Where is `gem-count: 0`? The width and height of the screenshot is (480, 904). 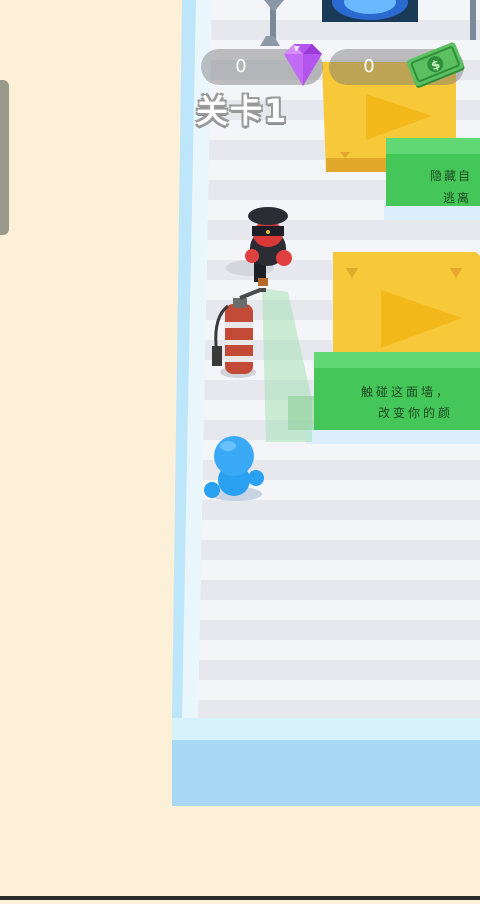
gem-count: 0 is located at coordinates (241, 66).